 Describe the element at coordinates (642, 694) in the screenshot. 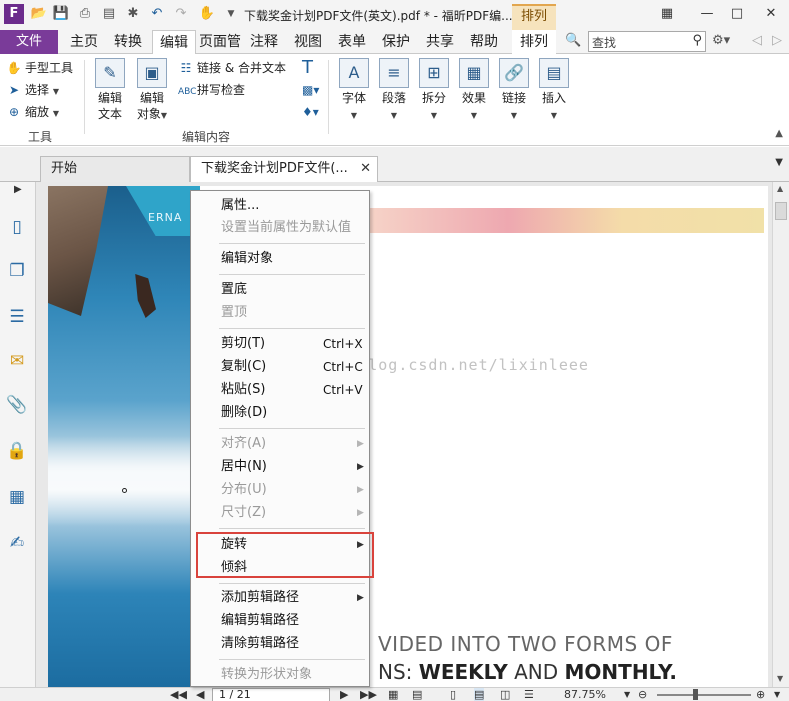

I see `zoom-out-icon: ⊖` at that location.